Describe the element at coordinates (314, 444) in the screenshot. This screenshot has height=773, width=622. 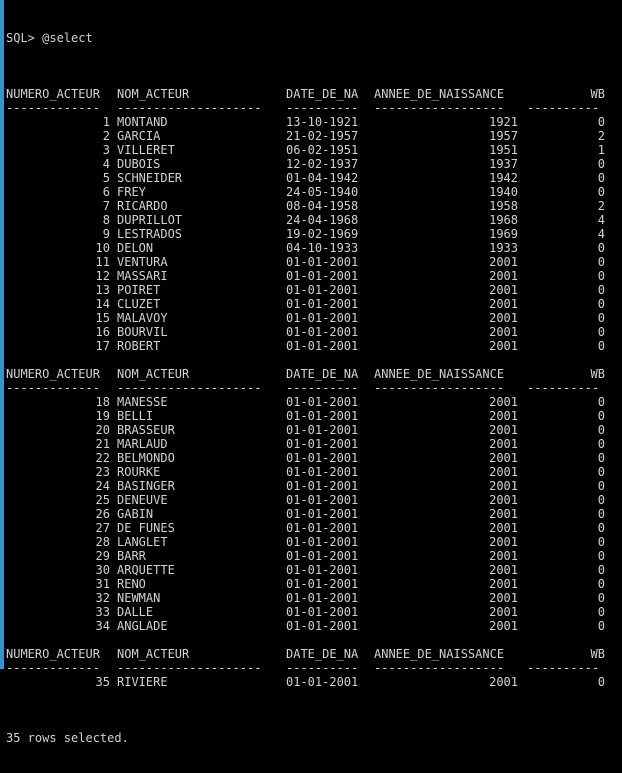
I see `table-row: 21 MARLAUD 01-01-2001 2001 0` at that location.